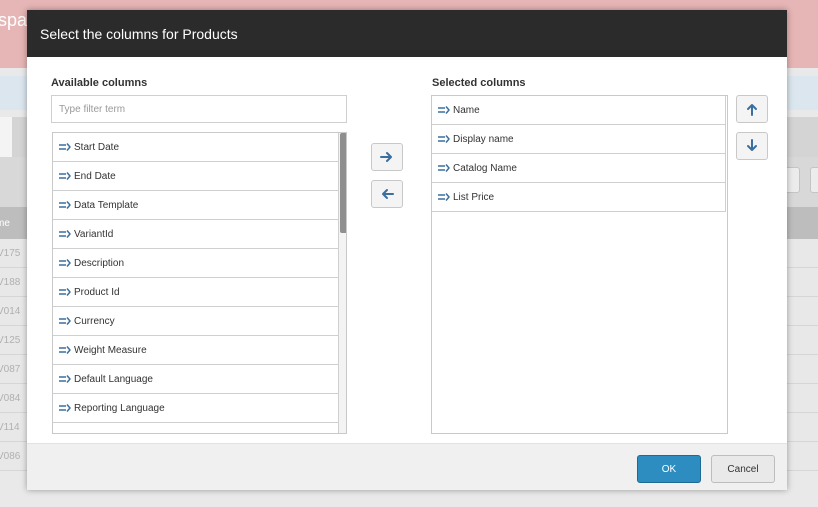 The image size is (818, 507). I want to click on column-list-item: Product Id, so click(196, 292).